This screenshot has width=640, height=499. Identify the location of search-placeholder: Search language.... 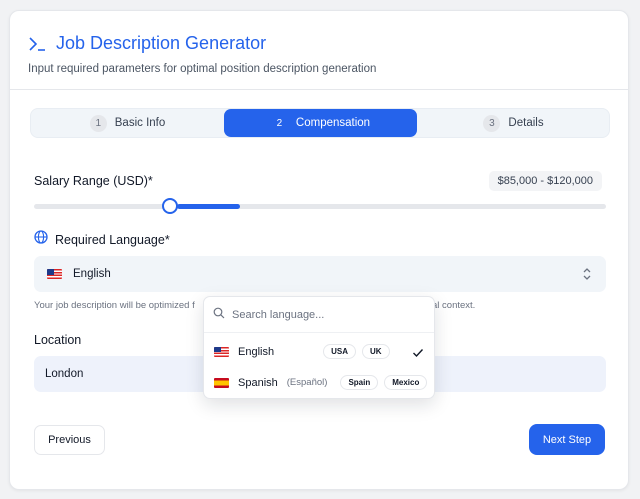
(278, 314).